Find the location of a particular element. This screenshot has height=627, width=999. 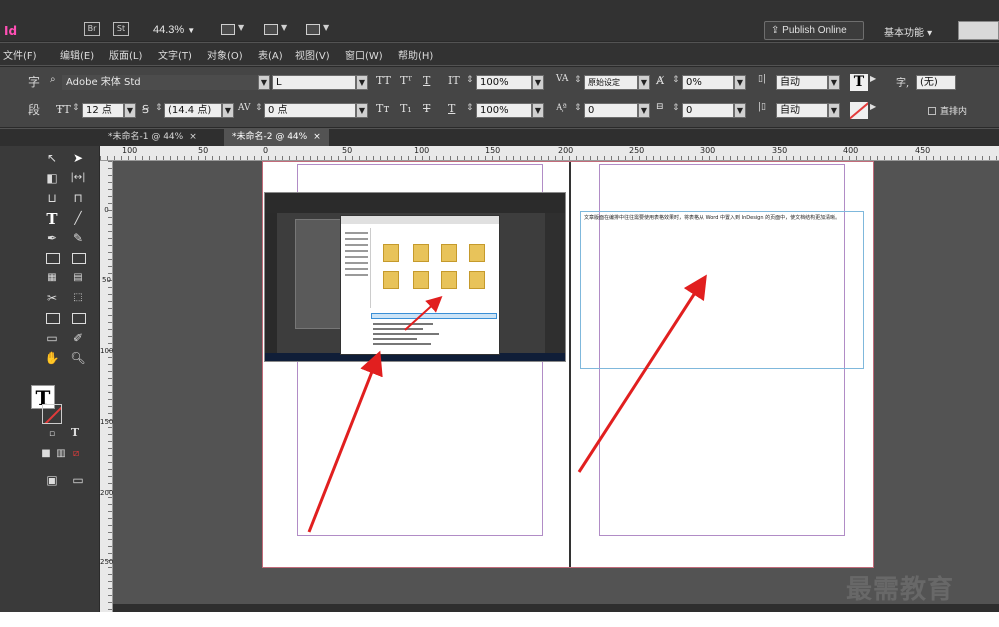

normal-mode-icon: ▣ is located at coordinates (52, 480).